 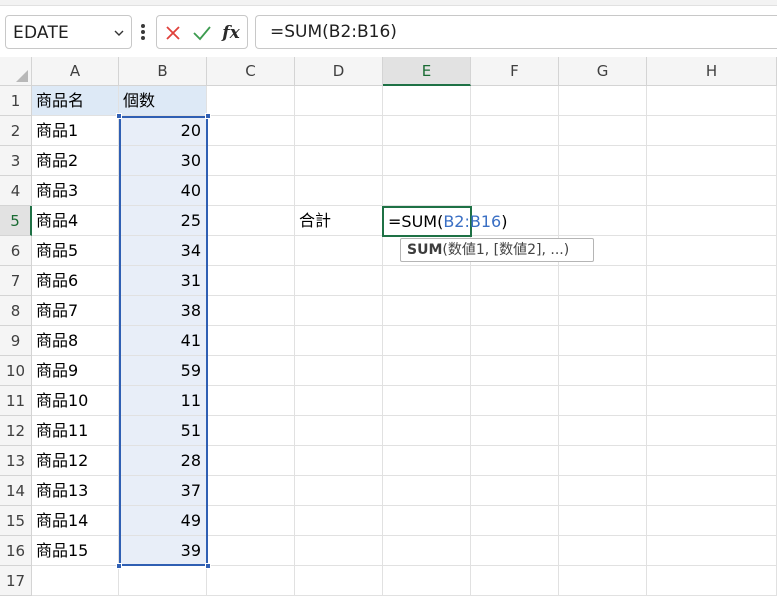 What do you see at coordinates (75, 71) in the screenshot?
I see `column-header-a: A` at bounding box center [75, 71].